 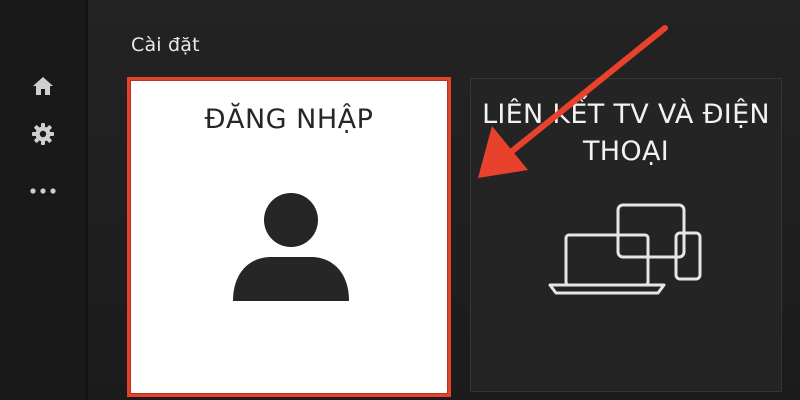 What do you see at coordinates (626, 151) in the screenshot?
I see `link-tv-phone-title-line2: THOẠI` at bounding box center [626, 151].